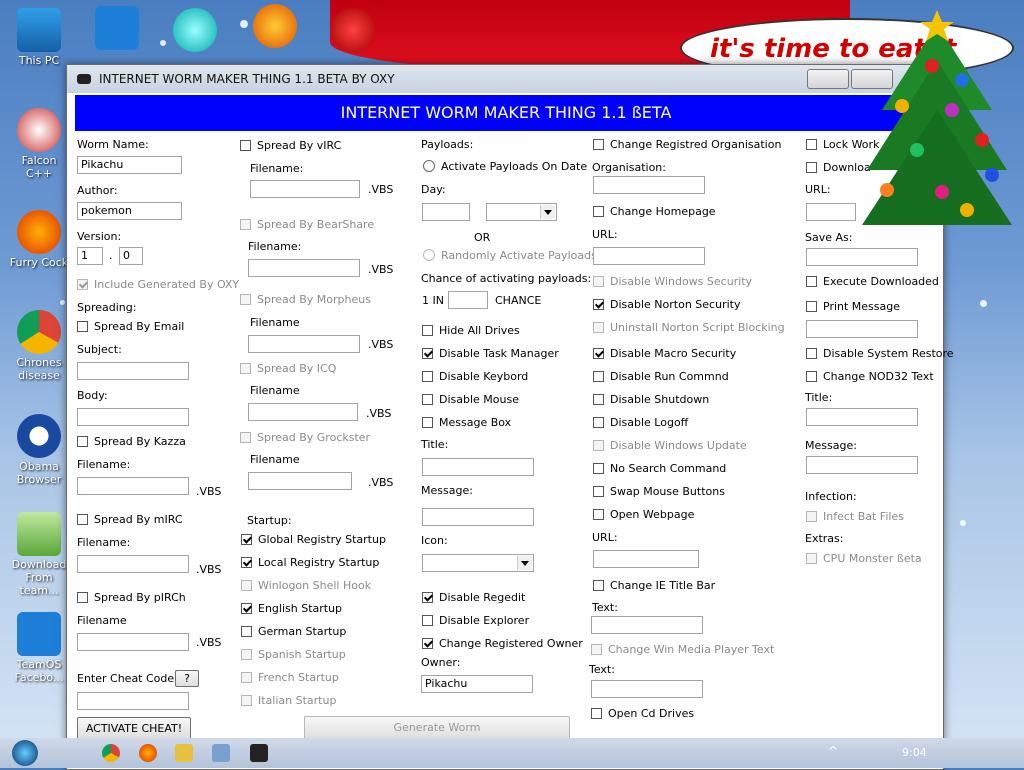 The height and width of the screenshot is (770, 1024). Describe the element at coordinates (643, 515) in the screenshot. I see `open-webpage-checkbox: Open Webpage` at that location.